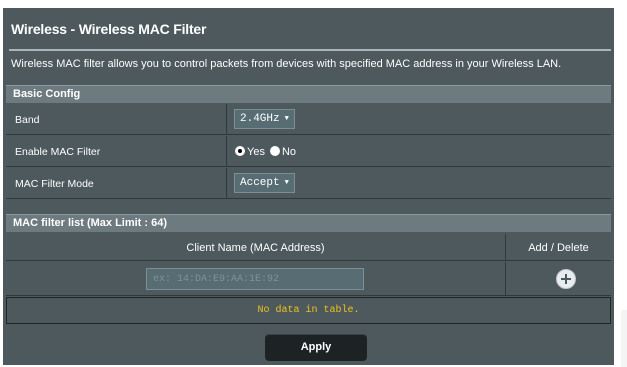 The height and width of the screenshot is (367, 627). Describe the element at coordinates (54, 184) in the screenshot. I see `mac-filter-mode-label: MAC Filter Mode` at that location.